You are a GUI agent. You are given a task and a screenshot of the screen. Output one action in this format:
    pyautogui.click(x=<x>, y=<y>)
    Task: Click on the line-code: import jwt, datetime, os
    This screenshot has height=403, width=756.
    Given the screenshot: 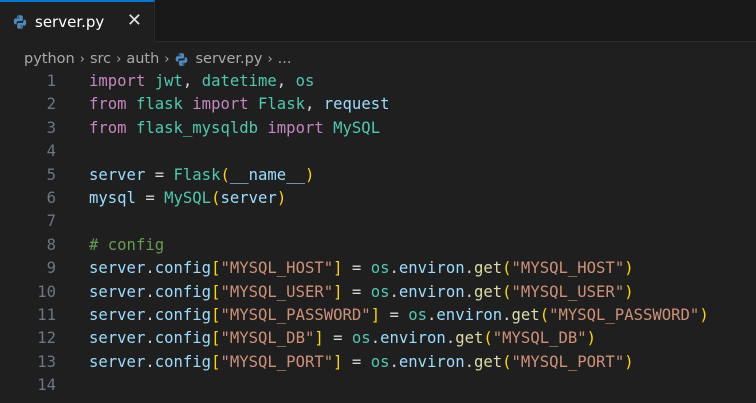 What is the action you would take?
    pyautogui.click(x=201, y=81)
    